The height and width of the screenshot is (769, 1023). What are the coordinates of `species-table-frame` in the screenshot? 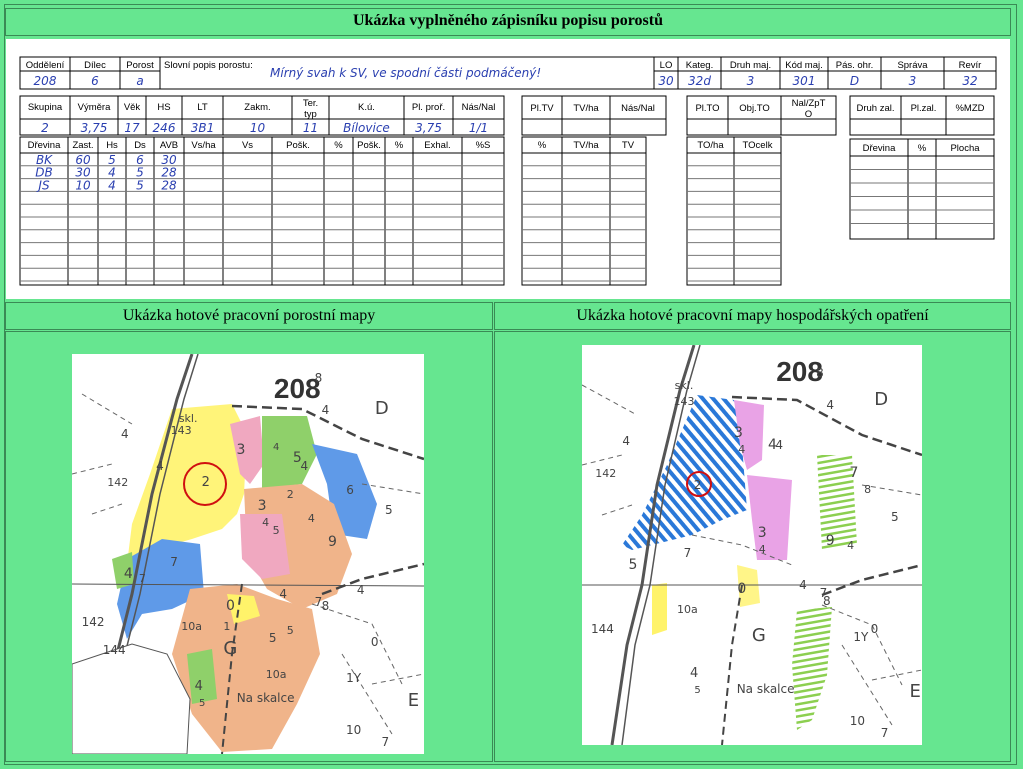 It's located at (262, 211).